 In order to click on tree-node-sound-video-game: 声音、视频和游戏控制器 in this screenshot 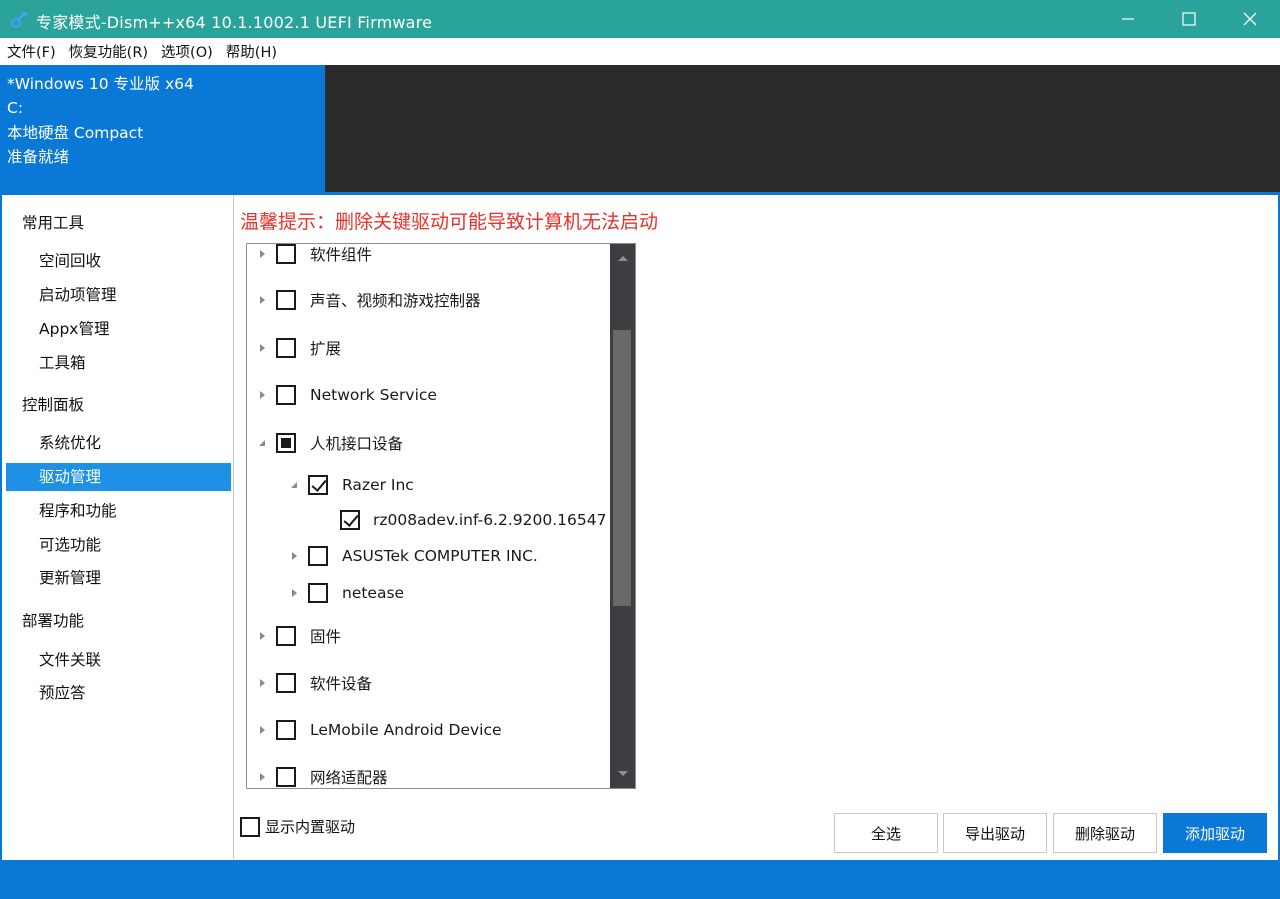, I will do `click(370, 300)`.